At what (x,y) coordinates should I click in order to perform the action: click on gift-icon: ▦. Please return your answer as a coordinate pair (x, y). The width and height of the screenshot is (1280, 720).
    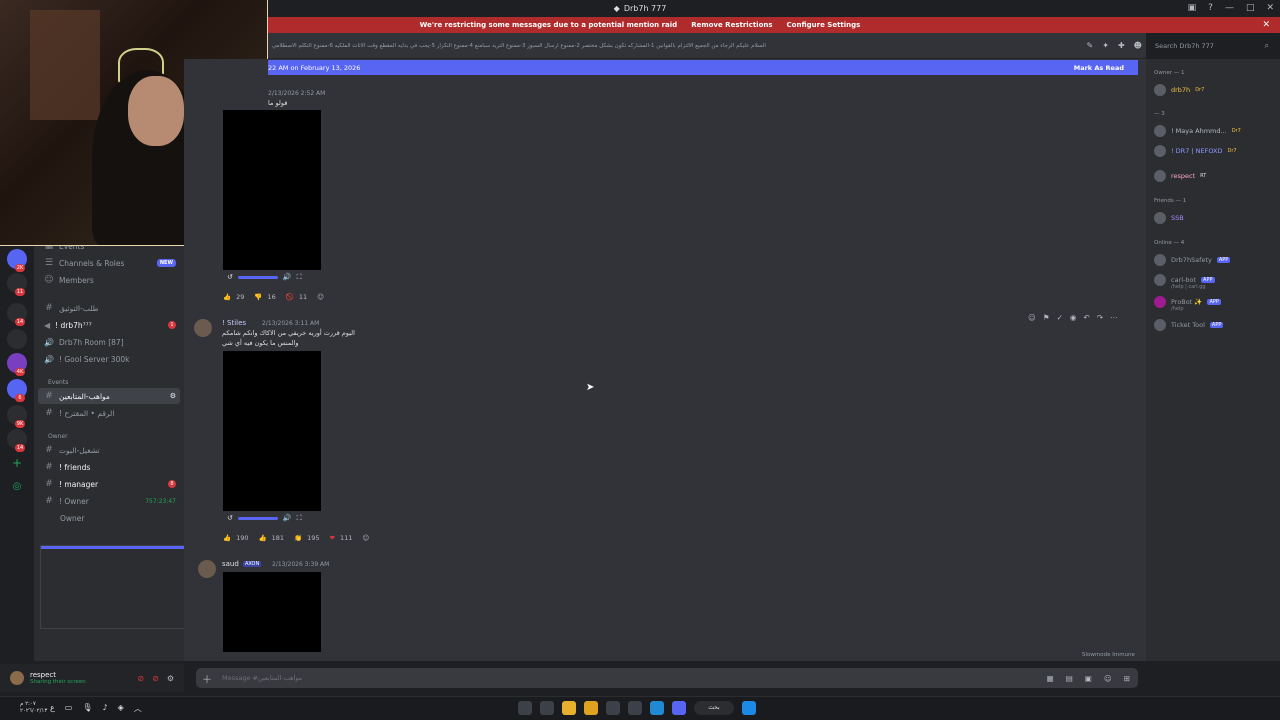
    Looking at the image, I should click on (1050, 678).